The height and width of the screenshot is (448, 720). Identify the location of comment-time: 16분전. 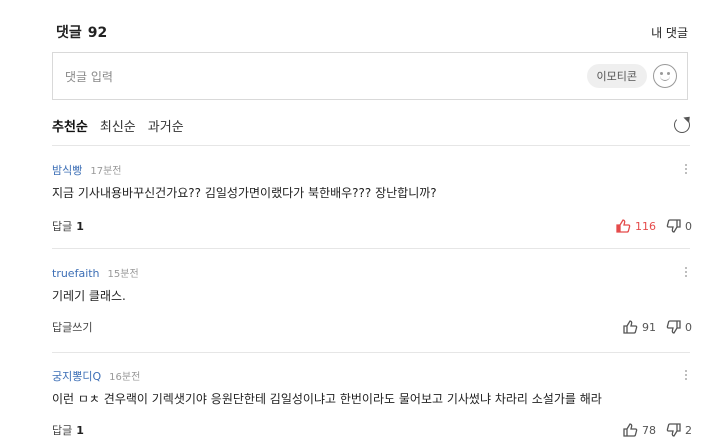
(125, 377).